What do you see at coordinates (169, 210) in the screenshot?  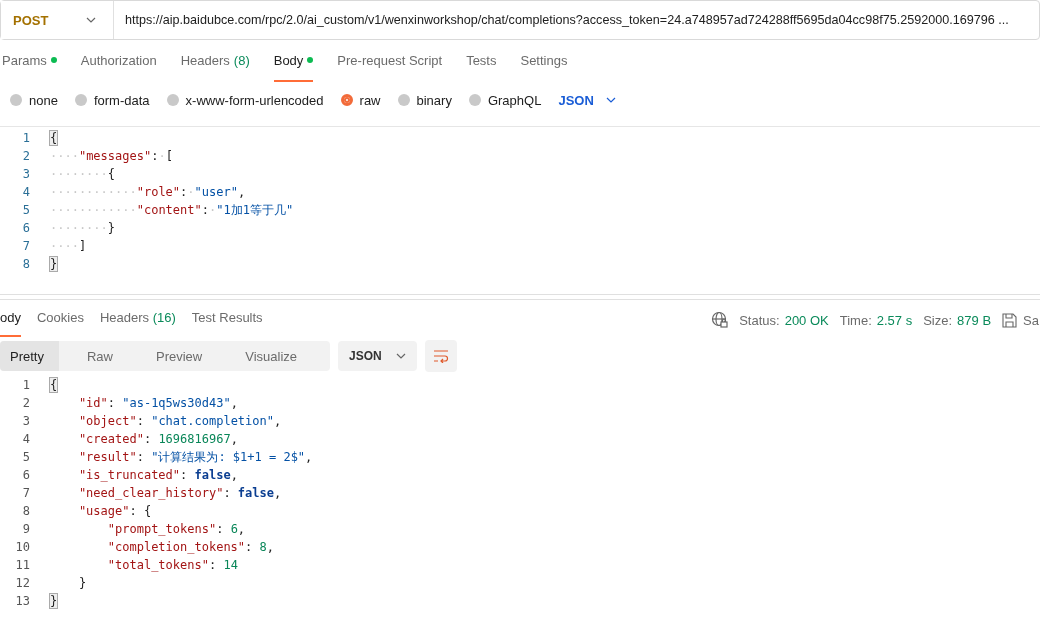 I see `json-key: "content"` at bounding box center [169, 210].